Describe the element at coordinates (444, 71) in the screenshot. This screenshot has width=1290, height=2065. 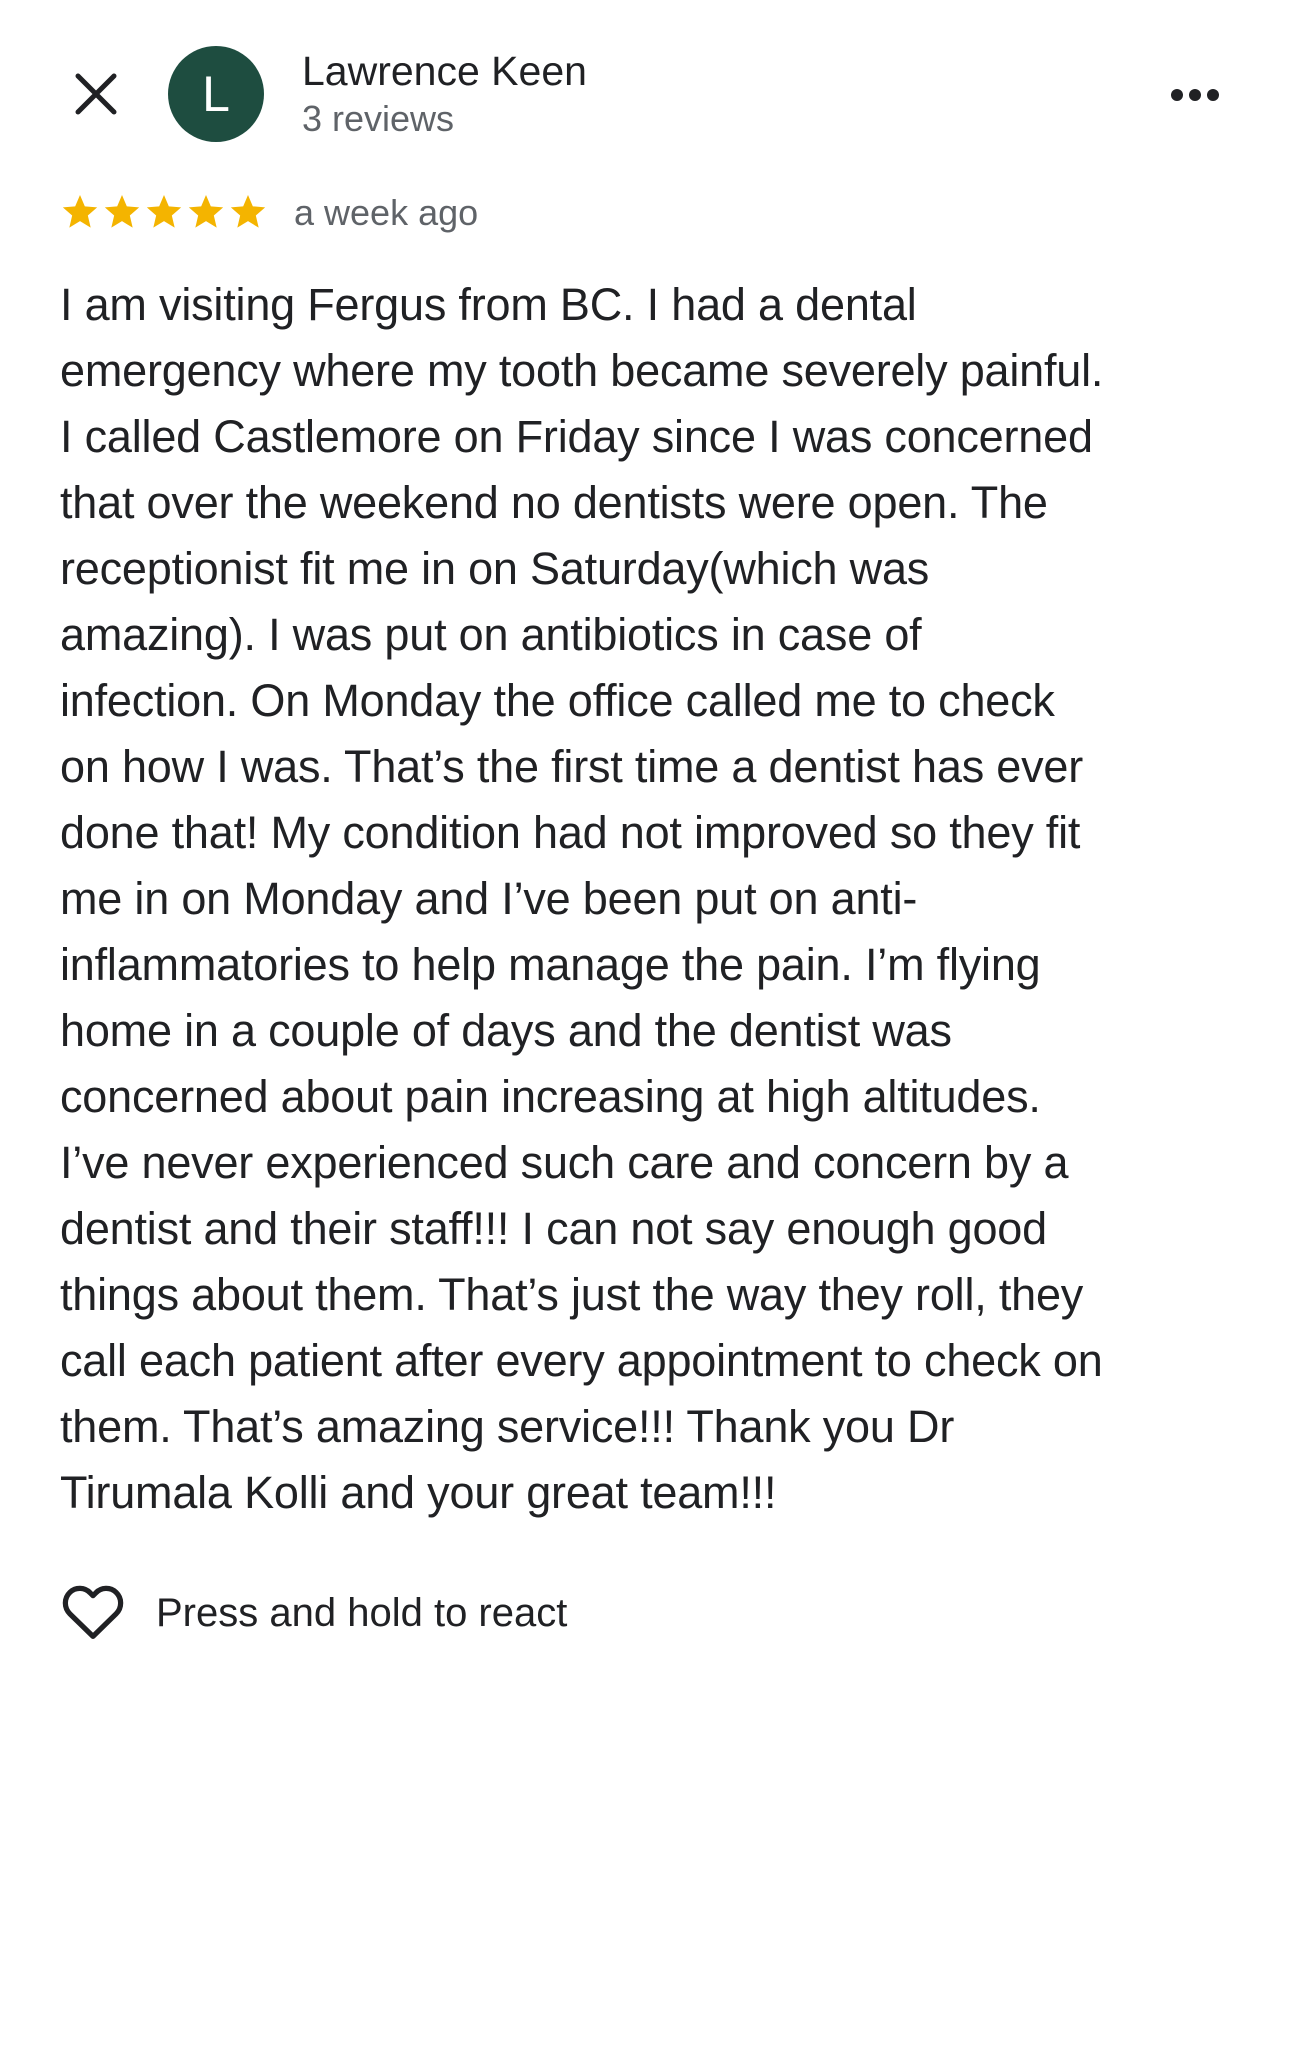
I see `author-name: Lawrence Keen` at that location.